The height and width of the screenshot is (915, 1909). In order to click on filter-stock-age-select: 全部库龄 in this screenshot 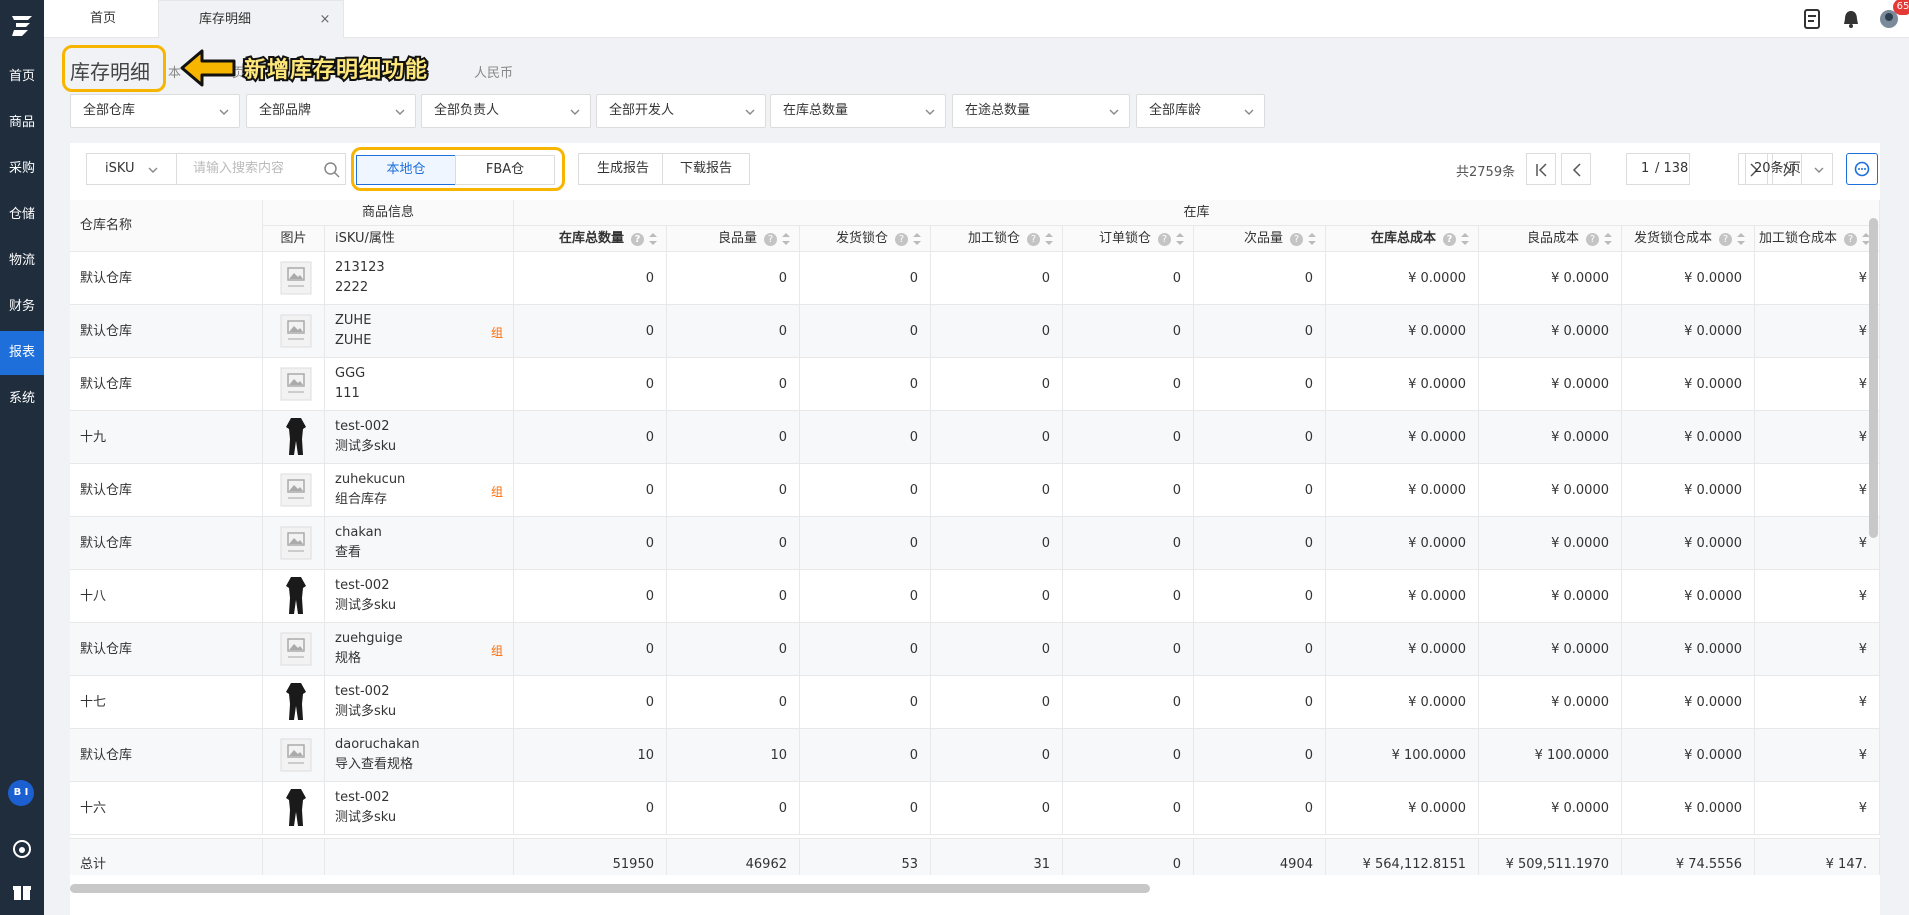, I will do `click(1200, 111)`.